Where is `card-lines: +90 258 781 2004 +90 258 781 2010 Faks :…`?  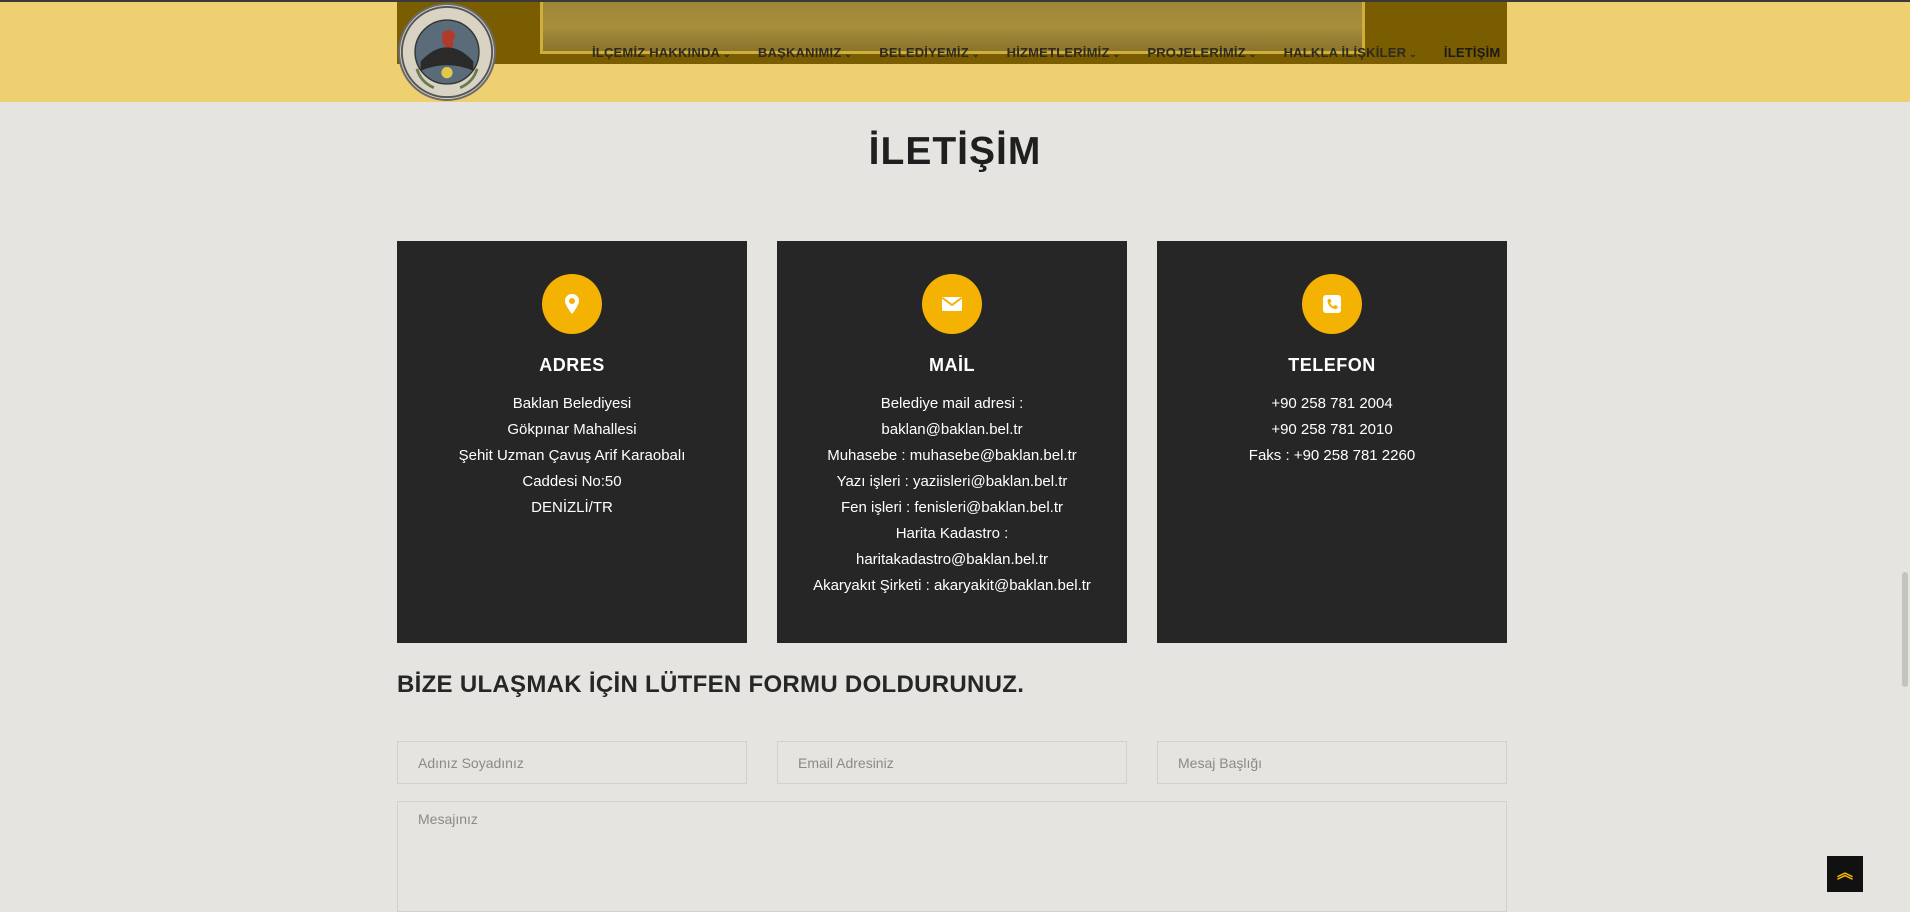 card-lines: +90 258 781 2004 +90 258 781 2010 Faks :… is located at coordinates (1332, 430).